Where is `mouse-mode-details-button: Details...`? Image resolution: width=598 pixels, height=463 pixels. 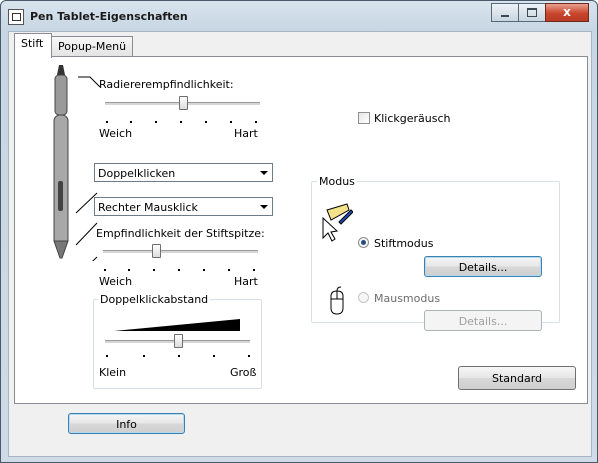
mouse-mode-details-button: Details... is located at coordinates (483, 320).